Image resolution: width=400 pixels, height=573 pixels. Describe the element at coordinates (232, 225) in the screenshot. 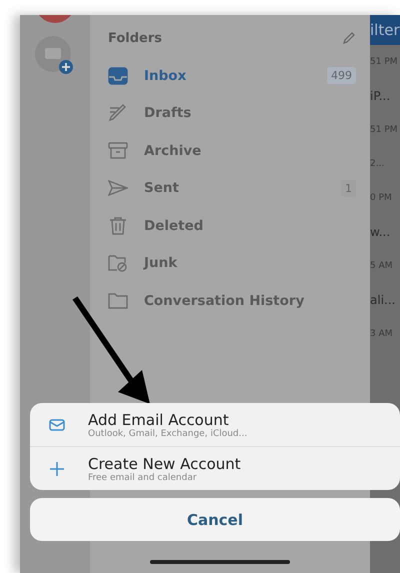

I see `folder-item: Deleted` at that location.